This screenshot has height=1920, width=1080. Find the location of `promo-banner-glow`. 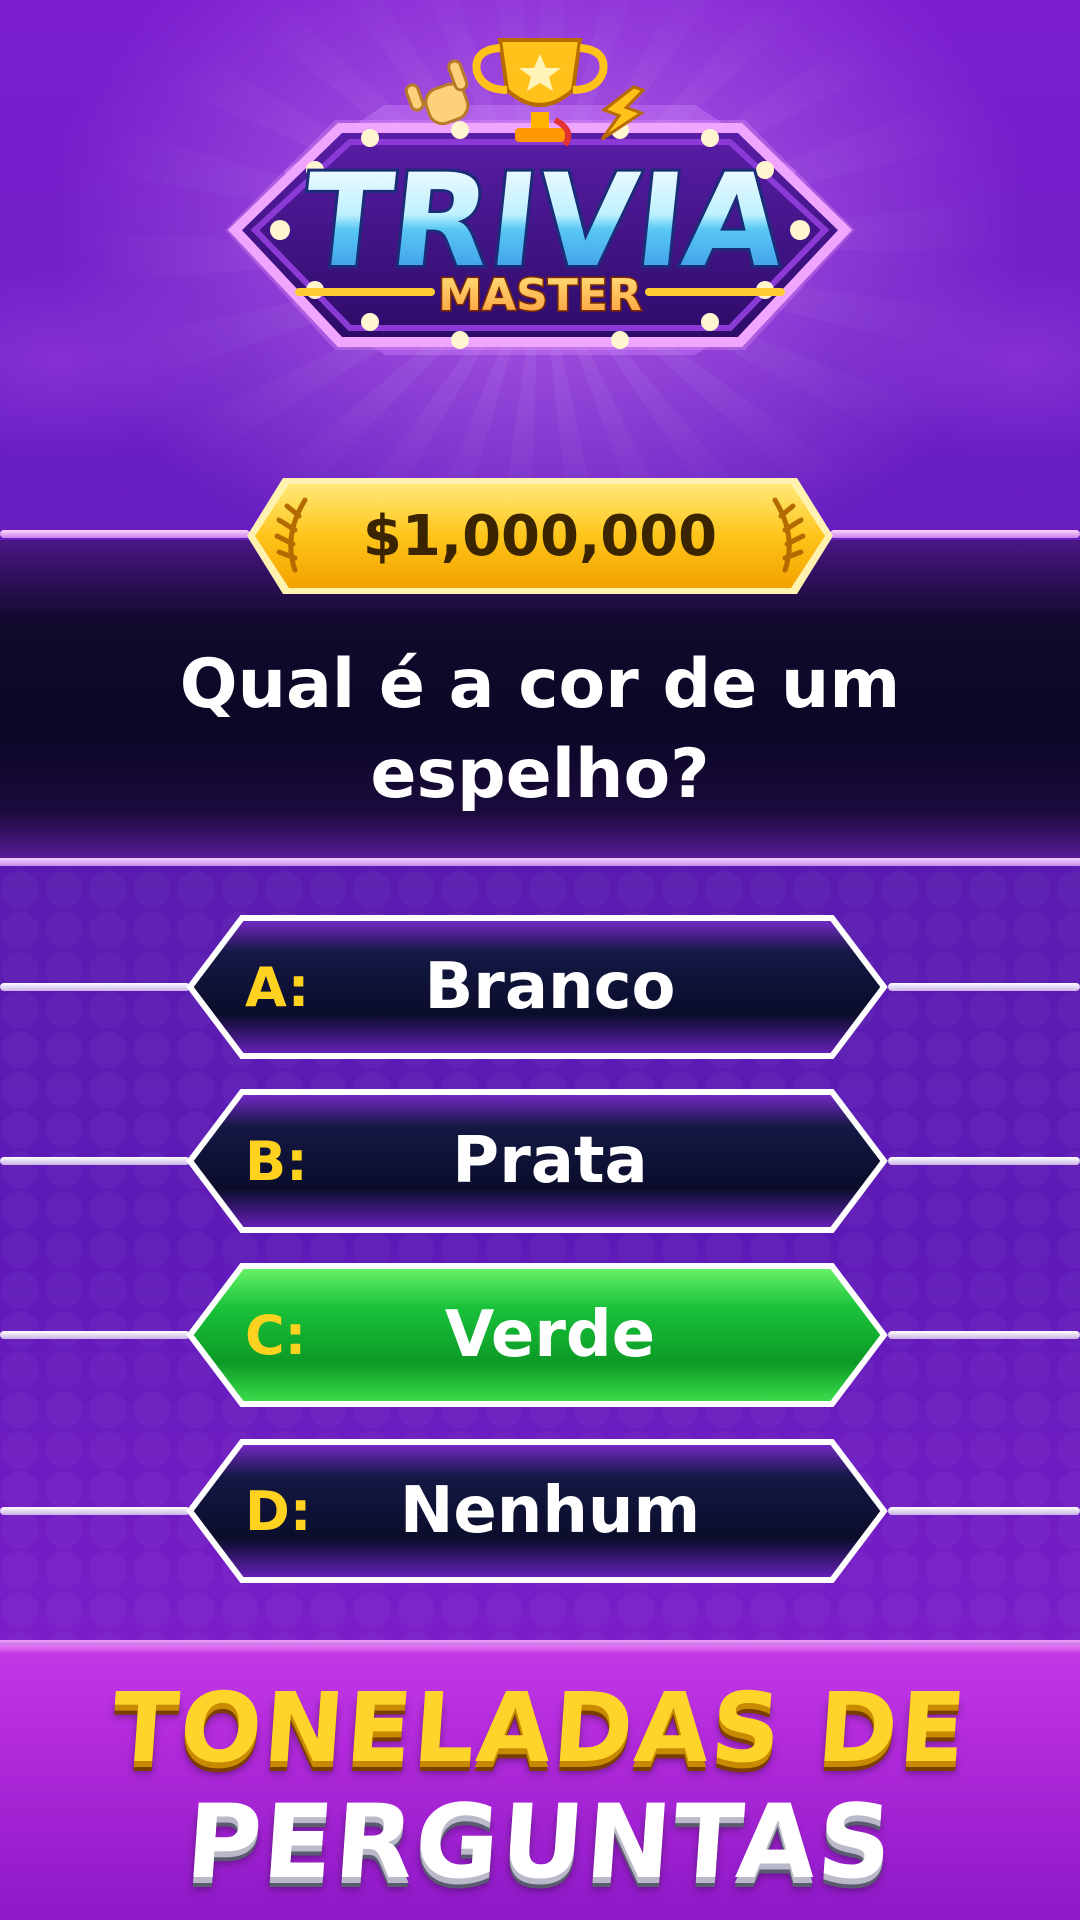

promo-banner-glow is located at coordinates (540, 1647).